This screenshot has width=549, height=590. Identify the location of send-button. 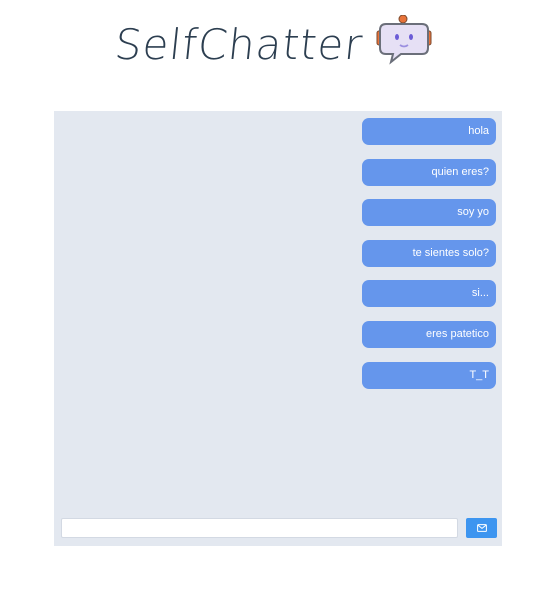
(481, 528).